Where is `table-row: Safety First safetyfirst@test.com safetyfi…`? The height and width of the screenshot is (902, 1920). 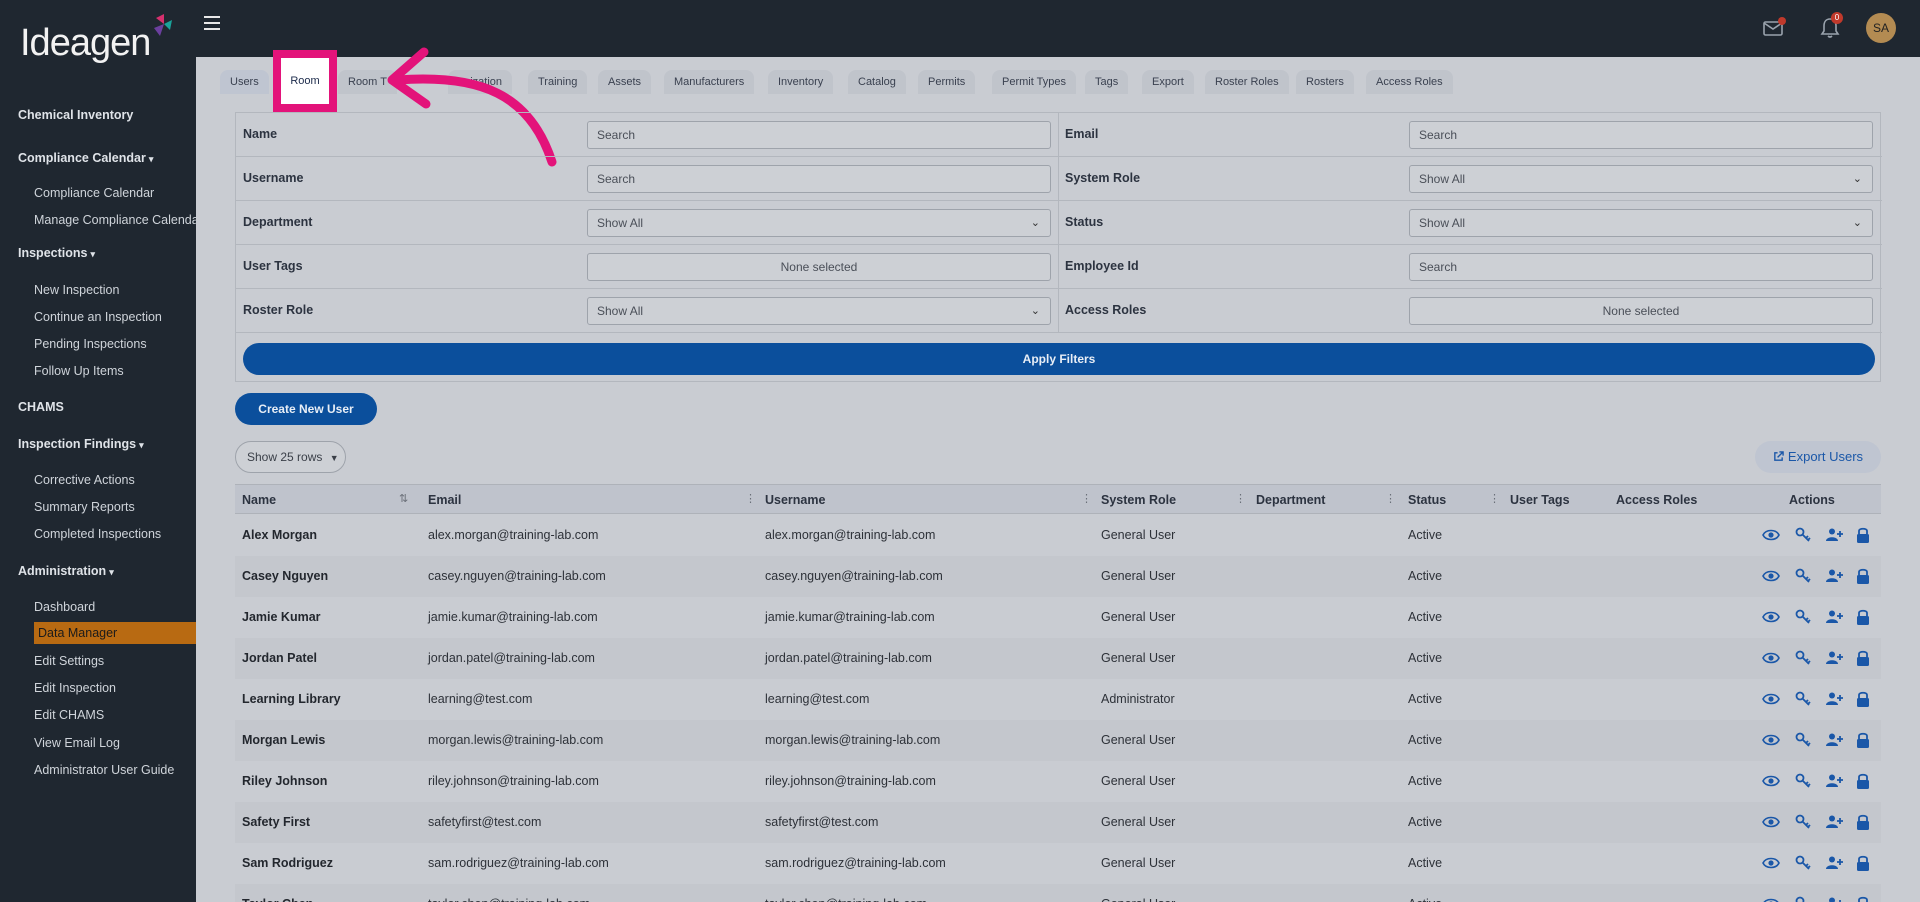 table-row: Safety First safetyfirst@test.com safetyfi… is located at coordinates (1058, 822).